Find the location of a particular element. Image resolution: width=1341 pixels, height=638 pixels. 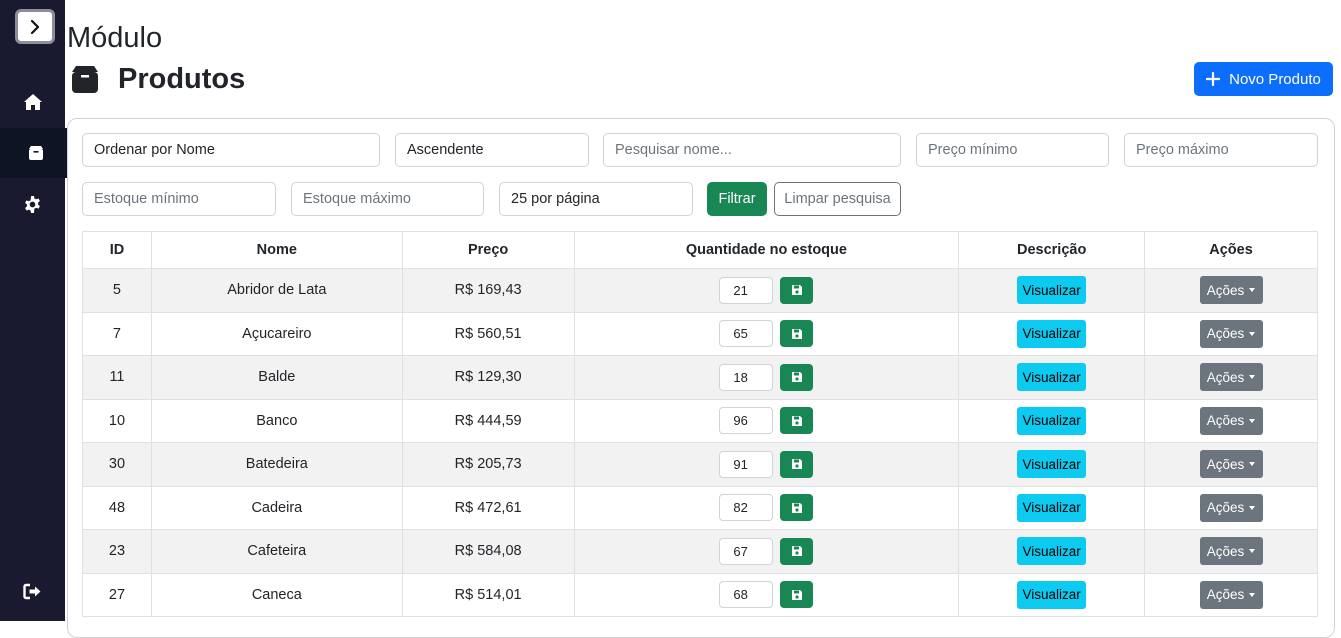

stock-max-input: Estoque máximo is located at coordinates (387, 199).